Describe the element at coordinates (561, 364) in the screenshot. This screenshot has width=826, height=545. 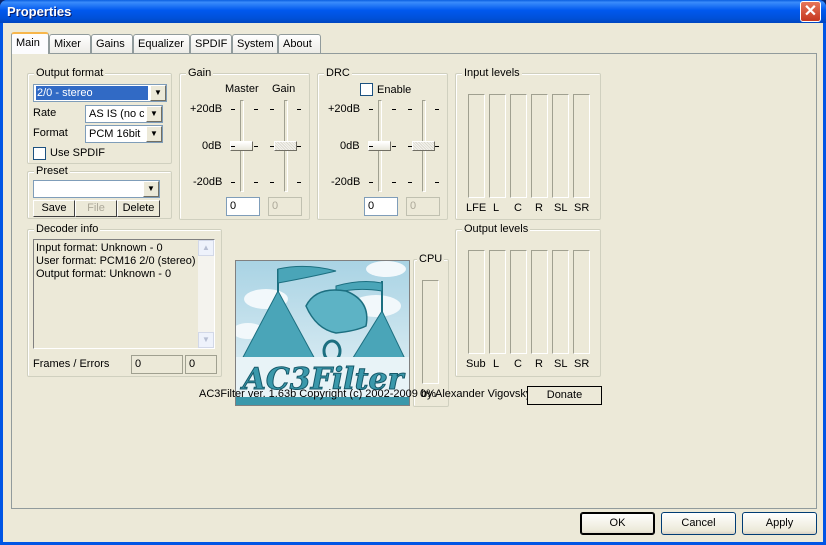
I see `output-channel-sl: SL` at that location.